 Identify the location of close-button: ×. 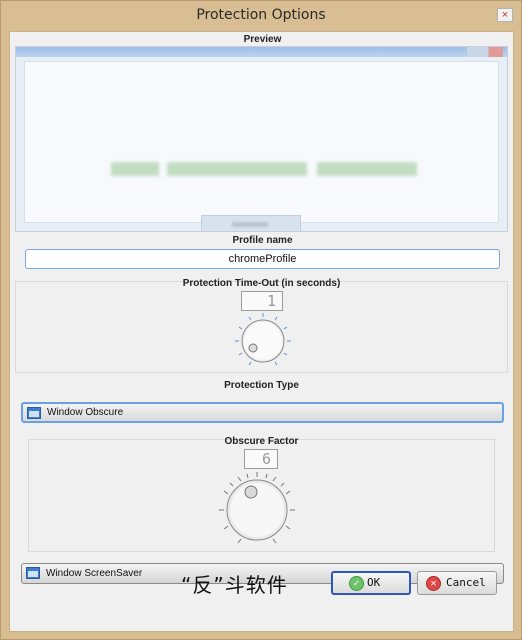
(505, 15).